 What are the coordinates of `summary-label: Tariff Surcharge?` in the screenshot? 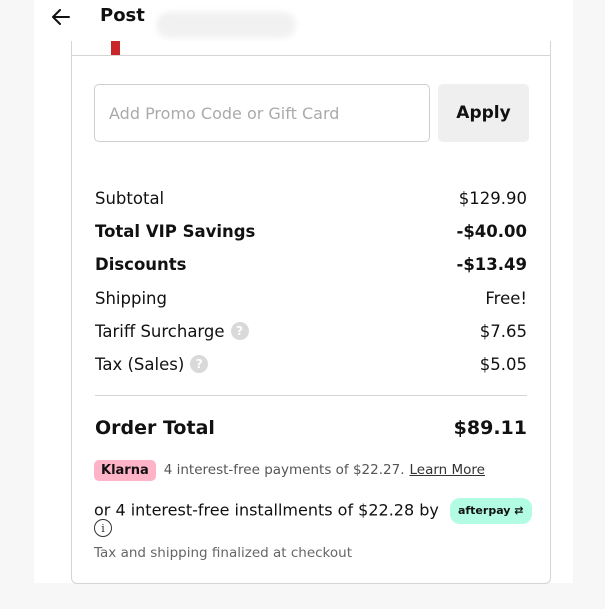 It's located at (172, 331).